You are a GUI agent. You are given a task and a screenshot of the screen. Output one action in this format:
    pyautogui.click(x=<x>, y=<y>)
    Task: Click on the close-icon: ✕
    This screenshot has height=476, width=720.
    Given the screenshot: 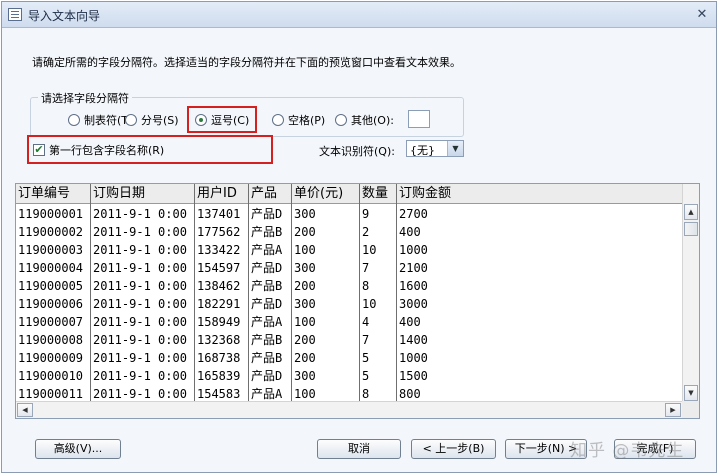 What is the action you would take?
    pyautogui.click(x=702, y=15)
    